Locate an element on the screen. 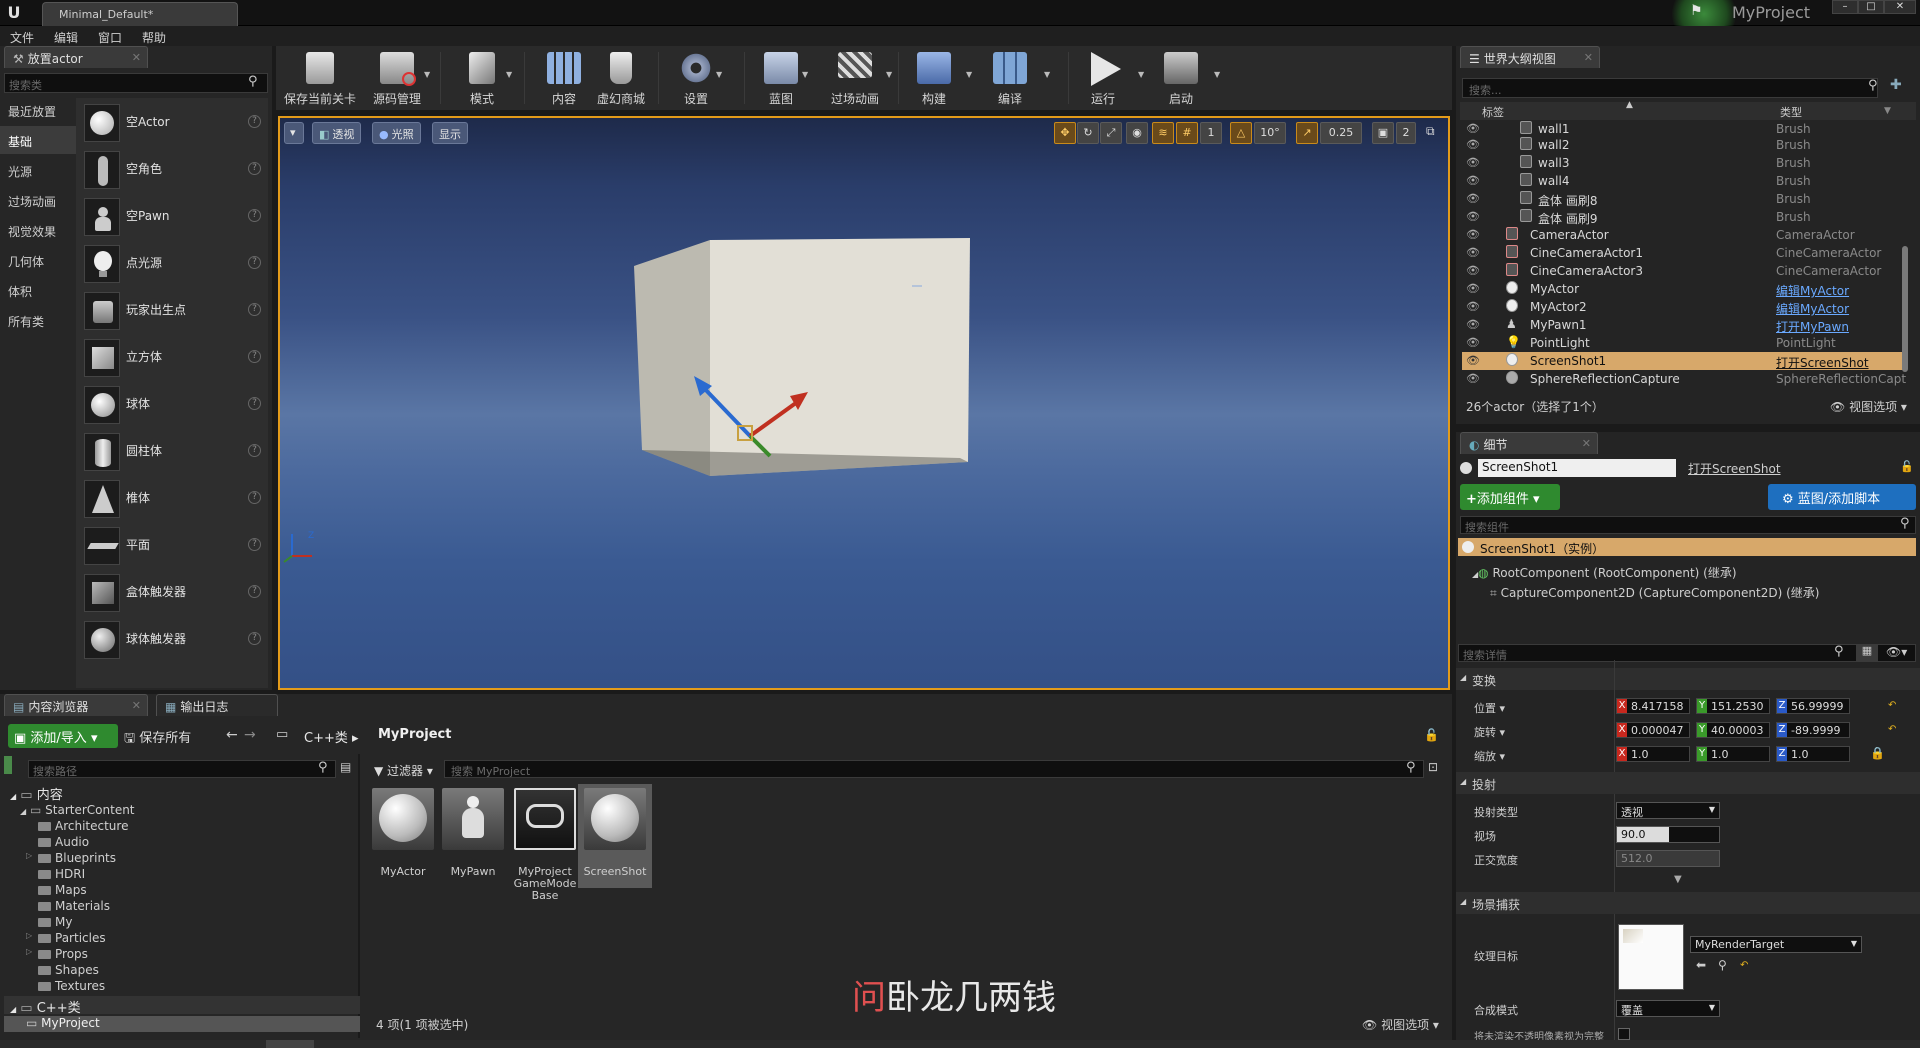 The height and width of the screenshot is (1048, 1920). outliner-row: 👁 CameraActor CameraActor is located at coordinates (1684, 235).